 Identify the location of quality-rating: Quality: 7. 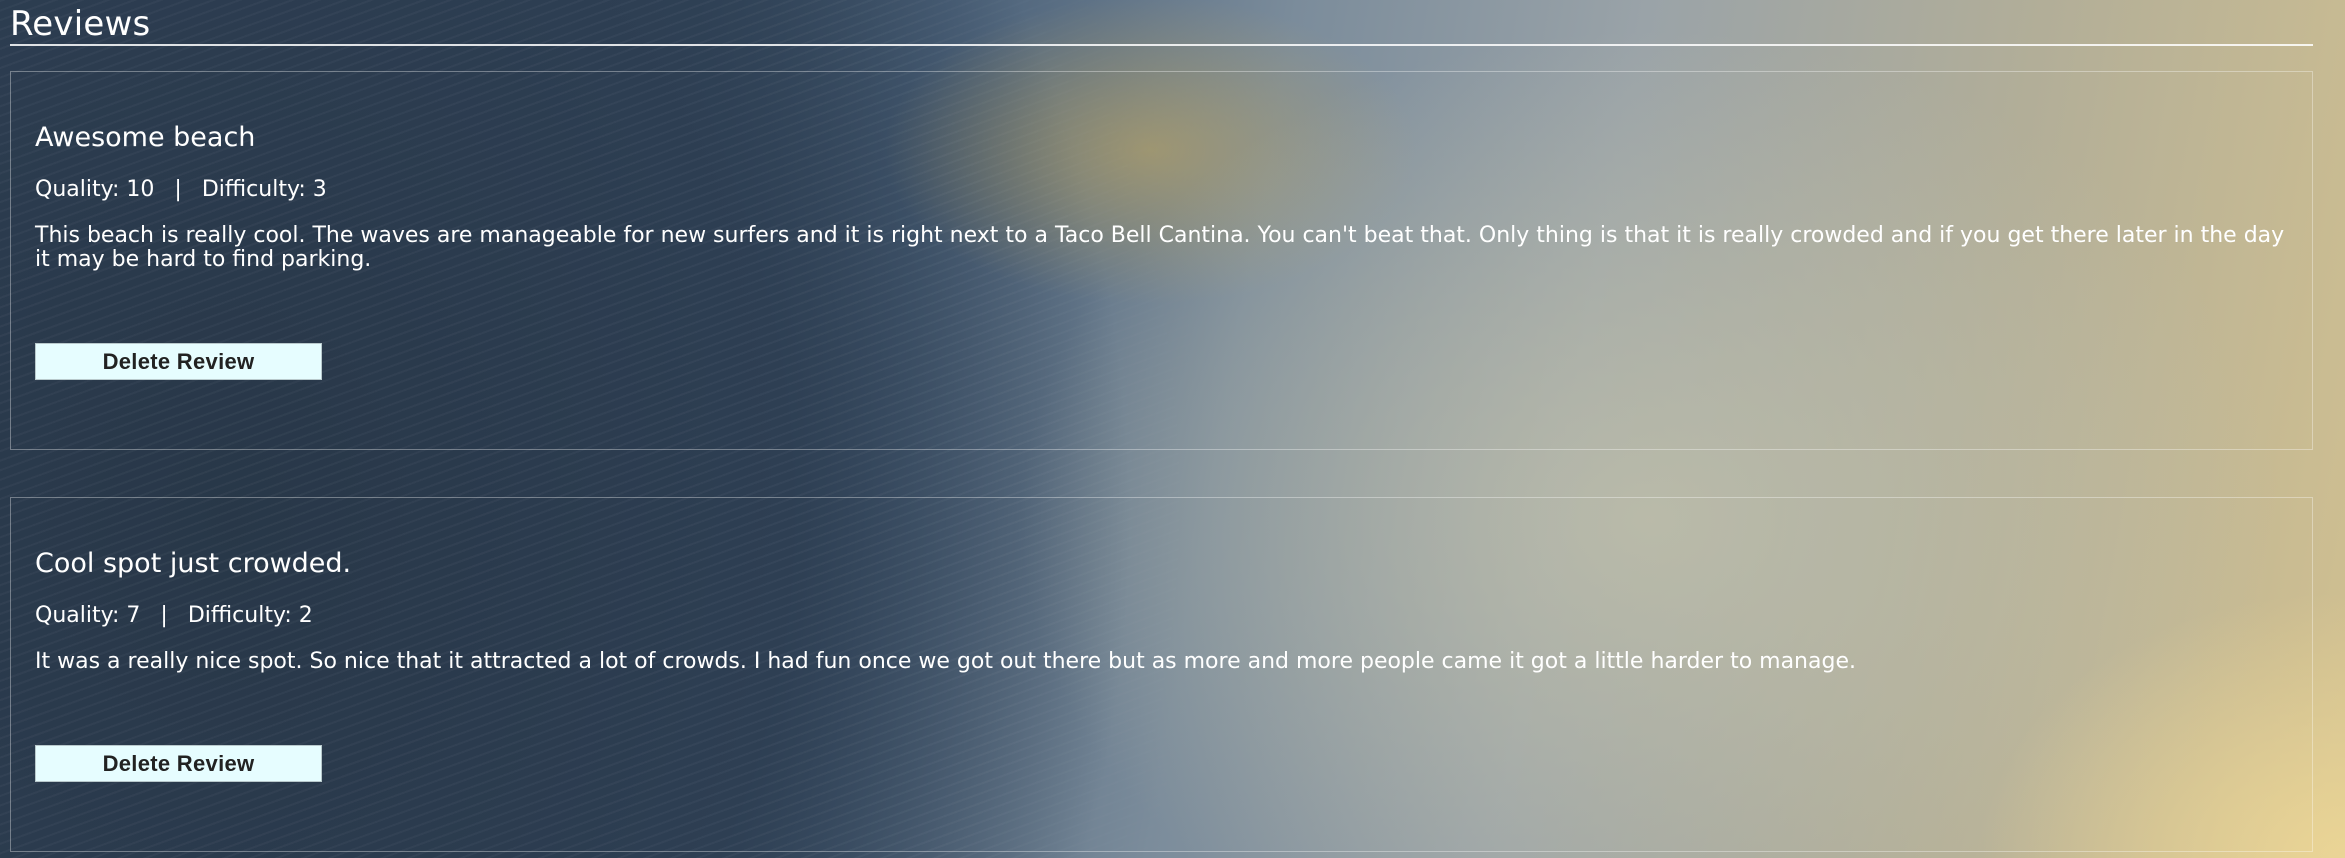
(88, 615).